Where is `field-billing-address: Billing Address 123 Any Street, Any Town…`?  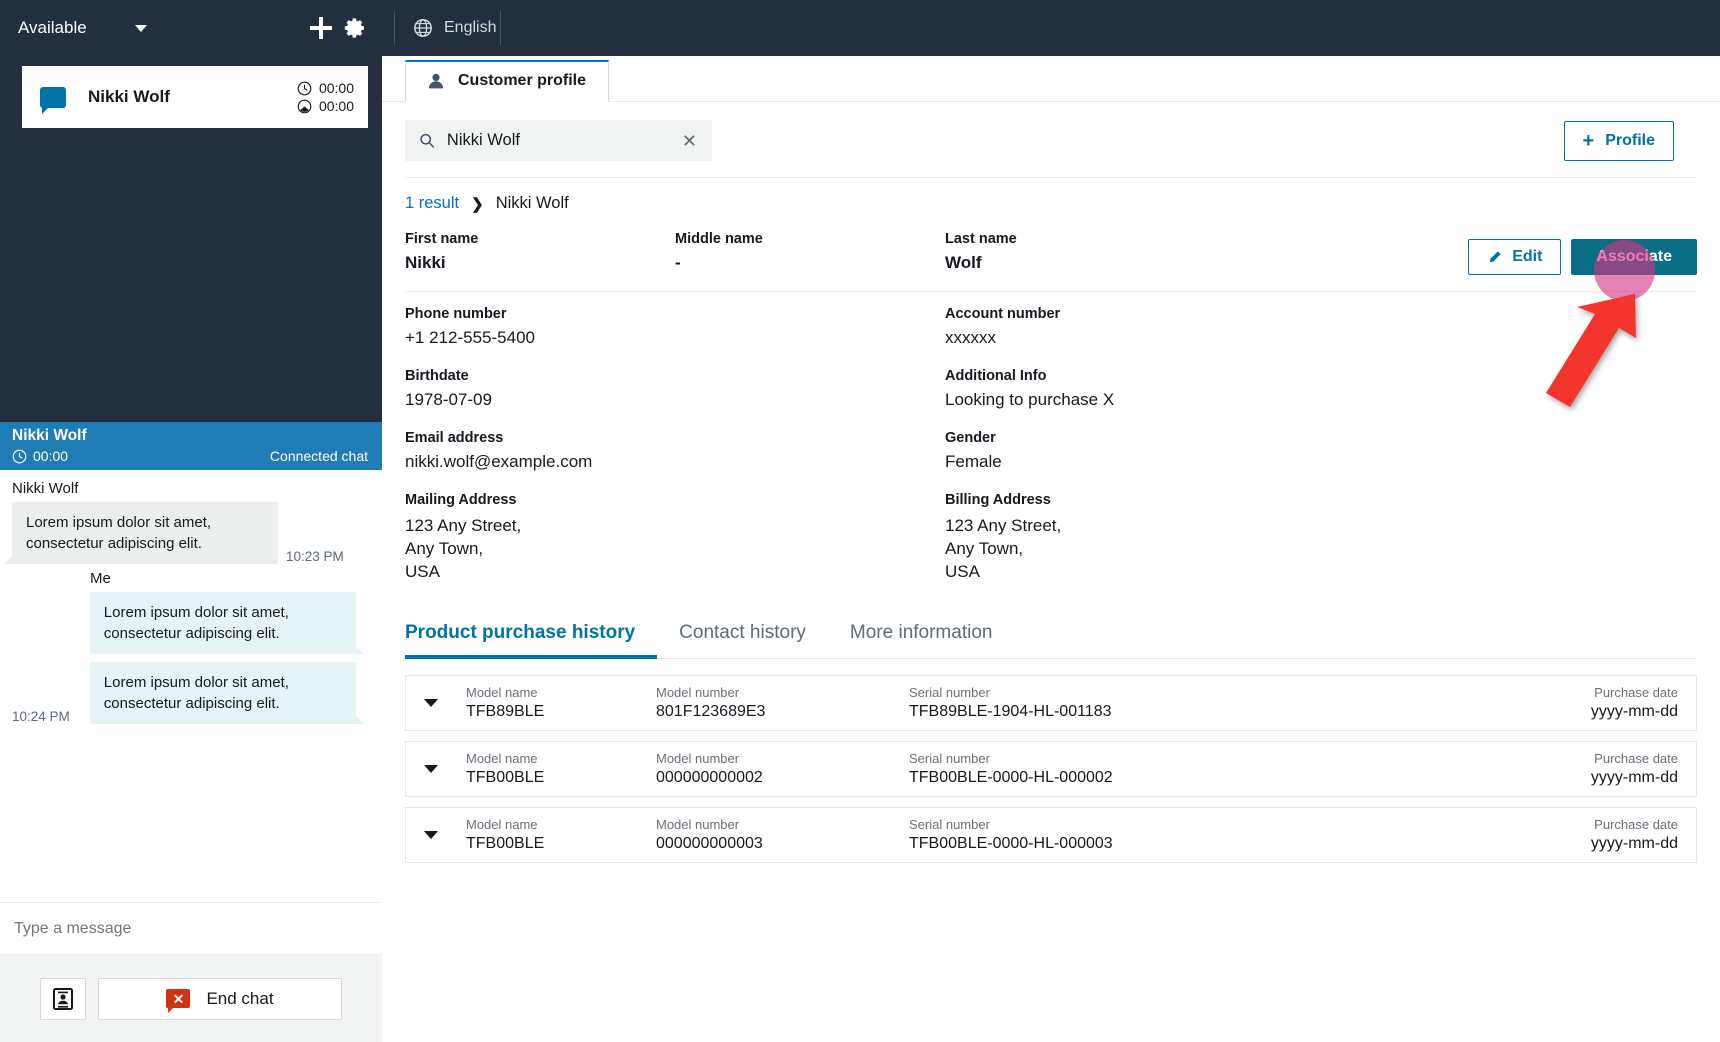
field-billing-address: Billing Address 123 Any Street, Any Town… is located at coordinates (1321, 537).